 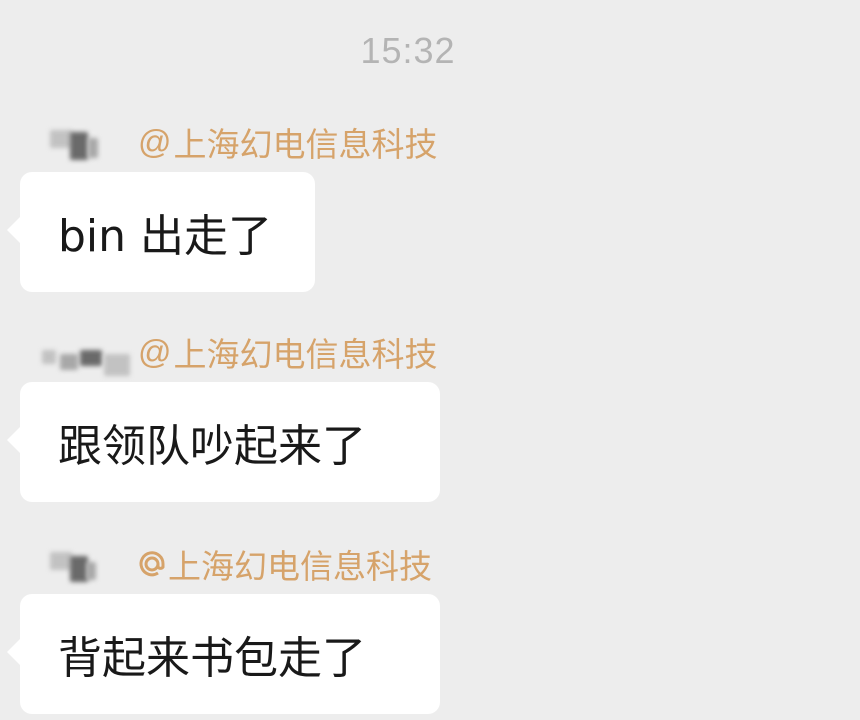 I want to click on message-text: 背起来书包走了, so click(x=212, y=658).